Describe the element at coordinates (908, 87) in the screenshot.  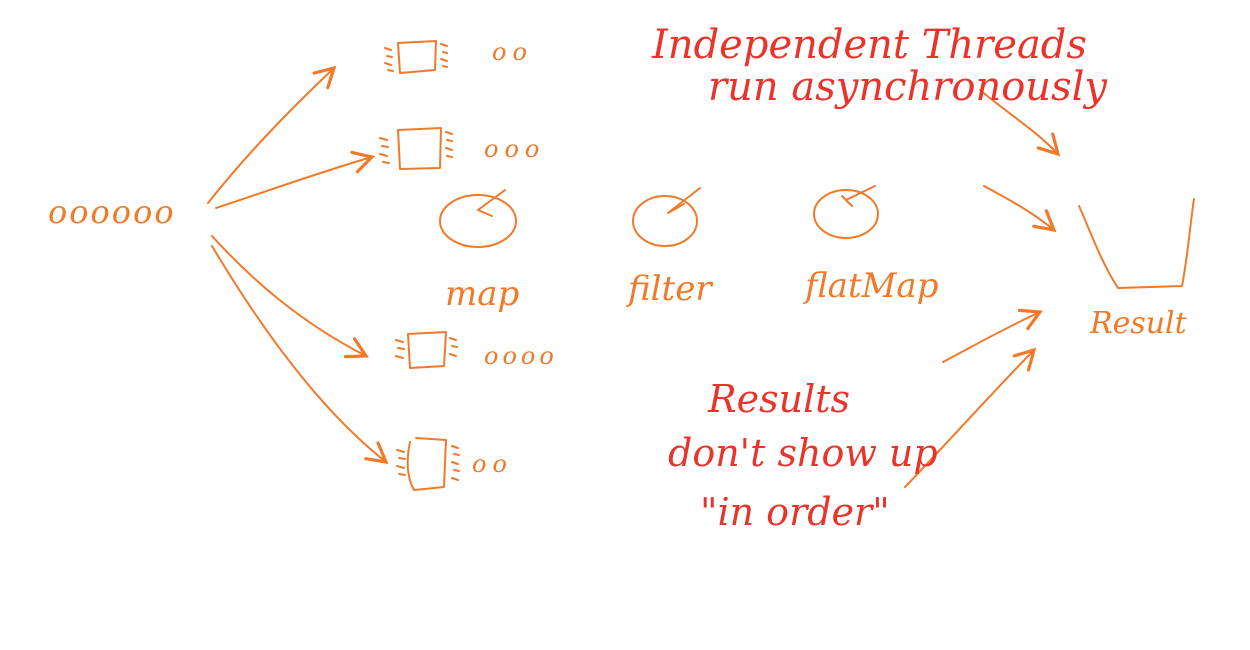
I see `note-threads-line2: run asynchronously` at that location.